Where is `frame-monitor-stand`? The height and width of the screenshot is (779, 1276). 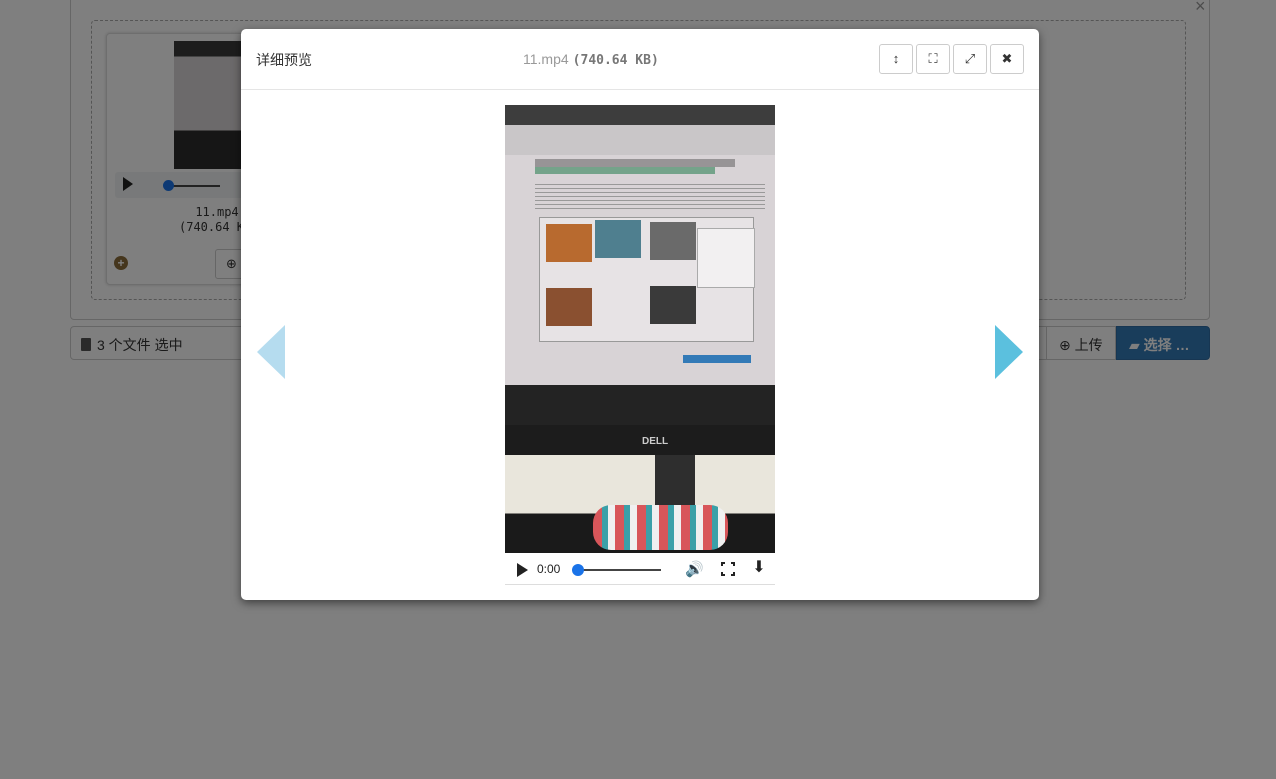 frame-monitor-stand is located at coordinates (675, 480).